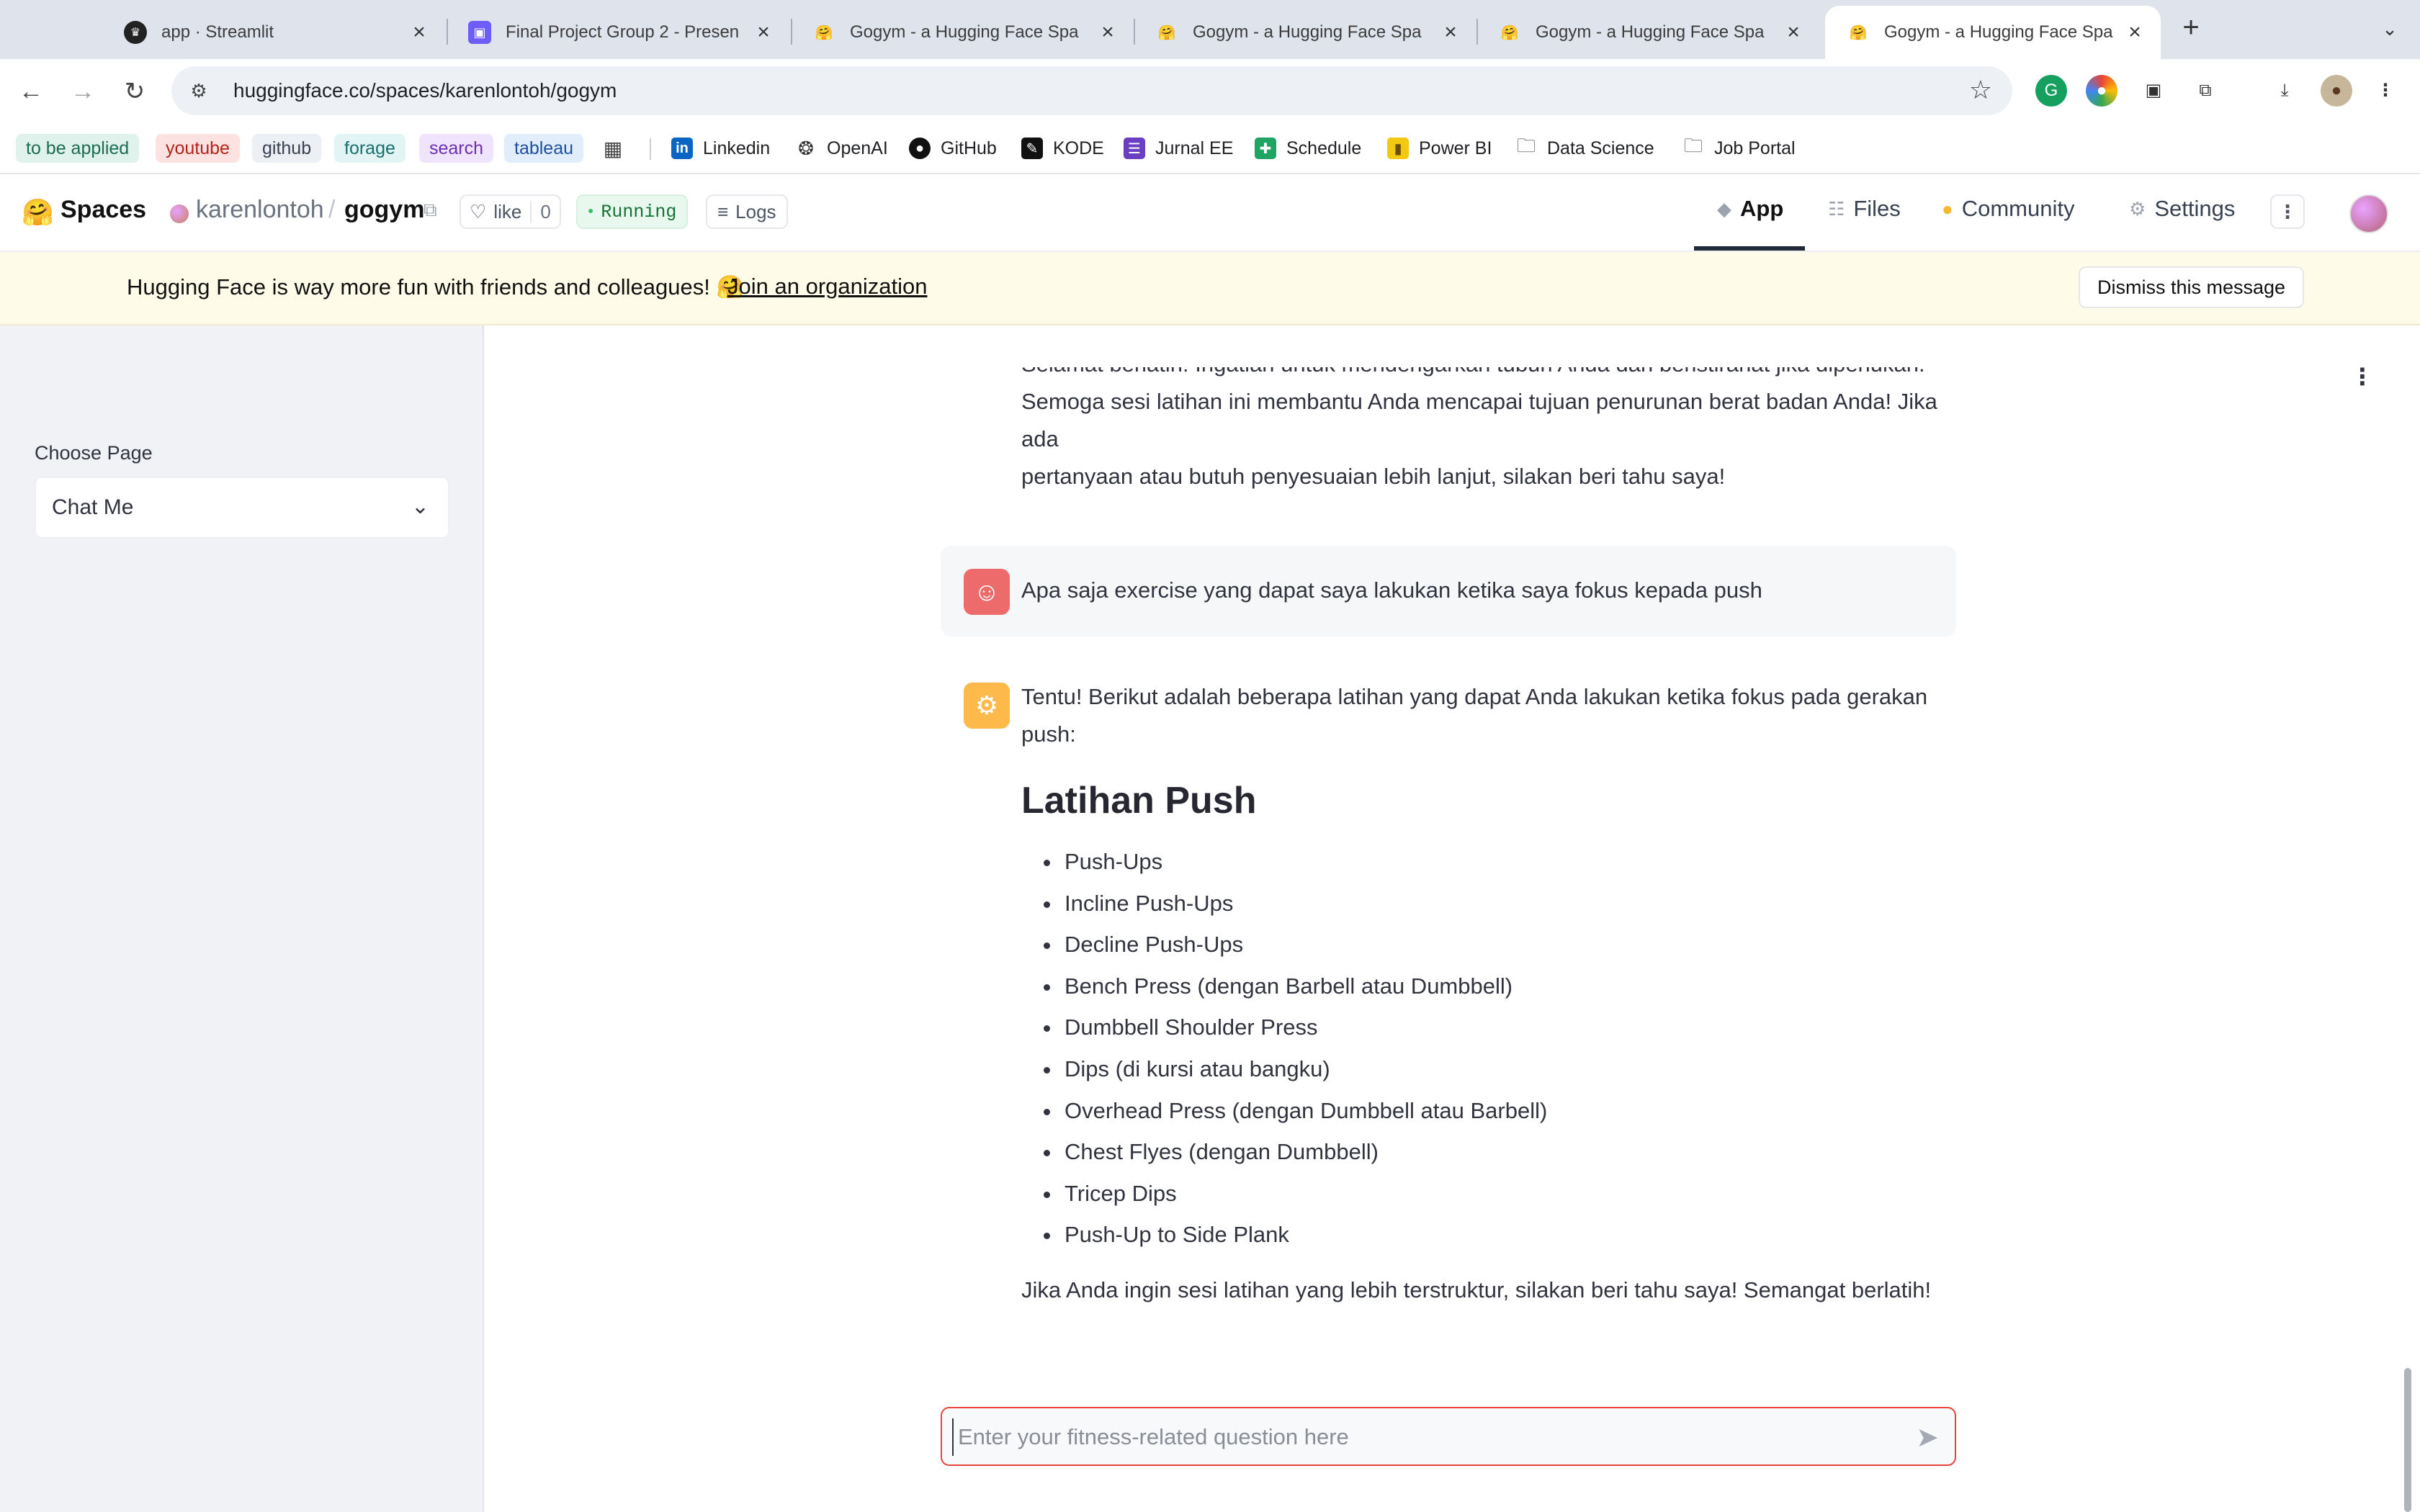  What do you see at coordinates (82, 91) in the screenshot?
I see `forward-arrow-icon: →` at bounding box center [82, 91].